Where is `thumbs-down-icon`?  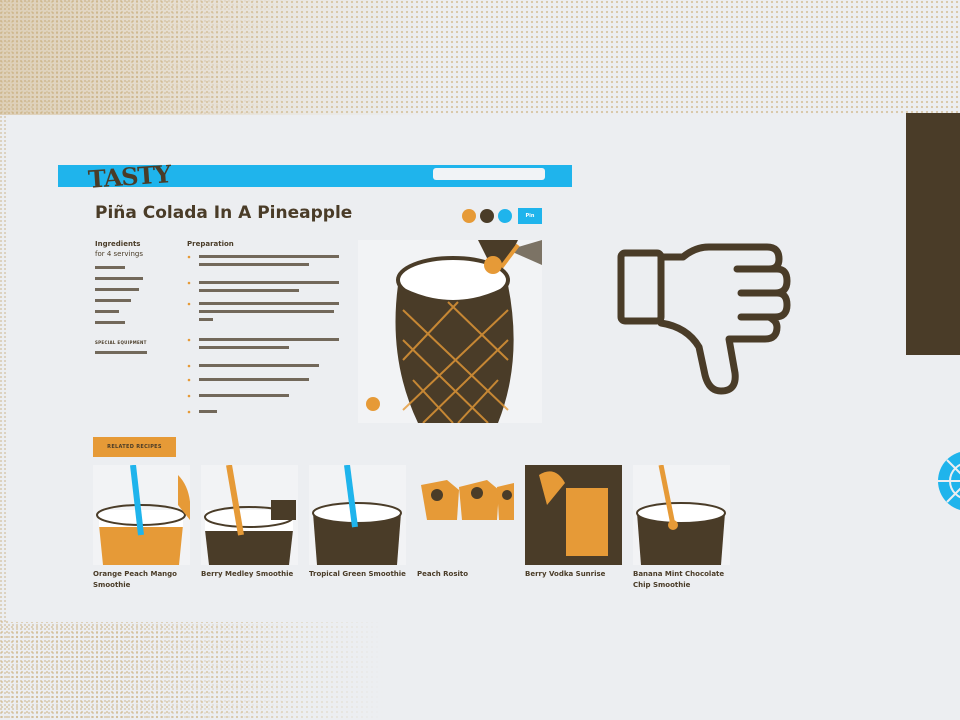 thumbs-down-icon is located at coordinates (704, 319).